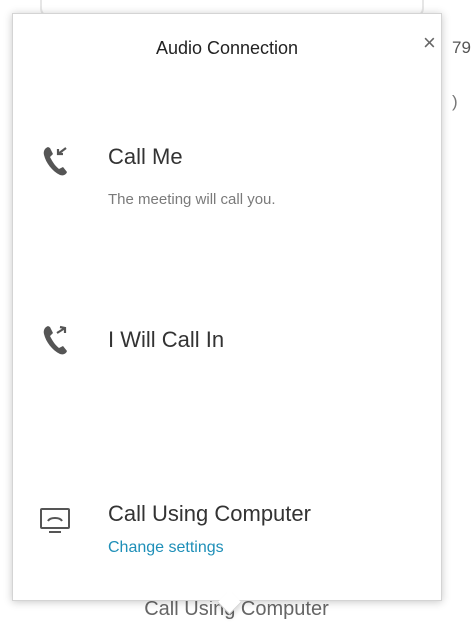  What do you see at coordinates (227, 179) in the screenshot?
I see `call-me-option: Call Me The meeting will call you.` at bounding box center [227, 179].